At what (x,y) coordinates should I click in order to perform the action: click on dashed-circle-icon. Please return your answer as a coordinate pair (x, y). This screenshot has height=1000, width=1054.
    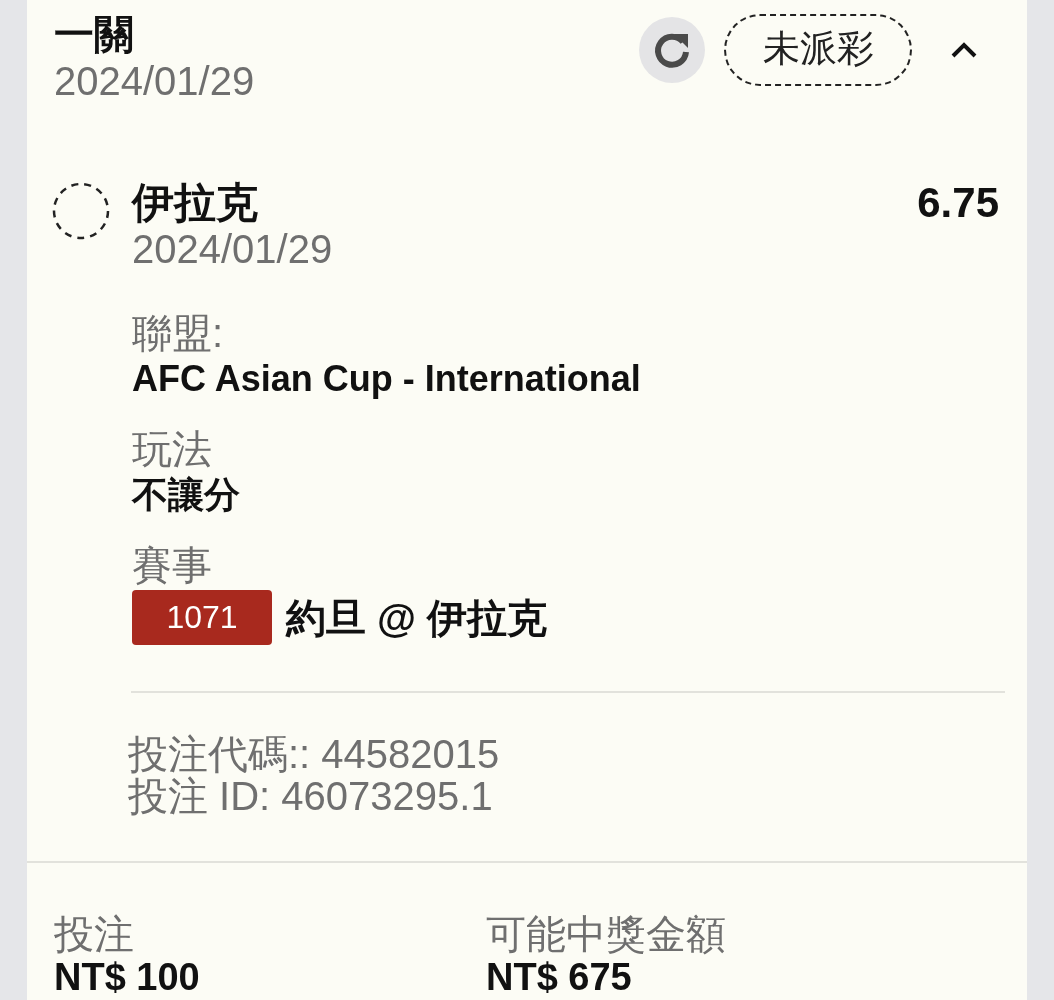
    Looking at the image, I should click on (81, 211).